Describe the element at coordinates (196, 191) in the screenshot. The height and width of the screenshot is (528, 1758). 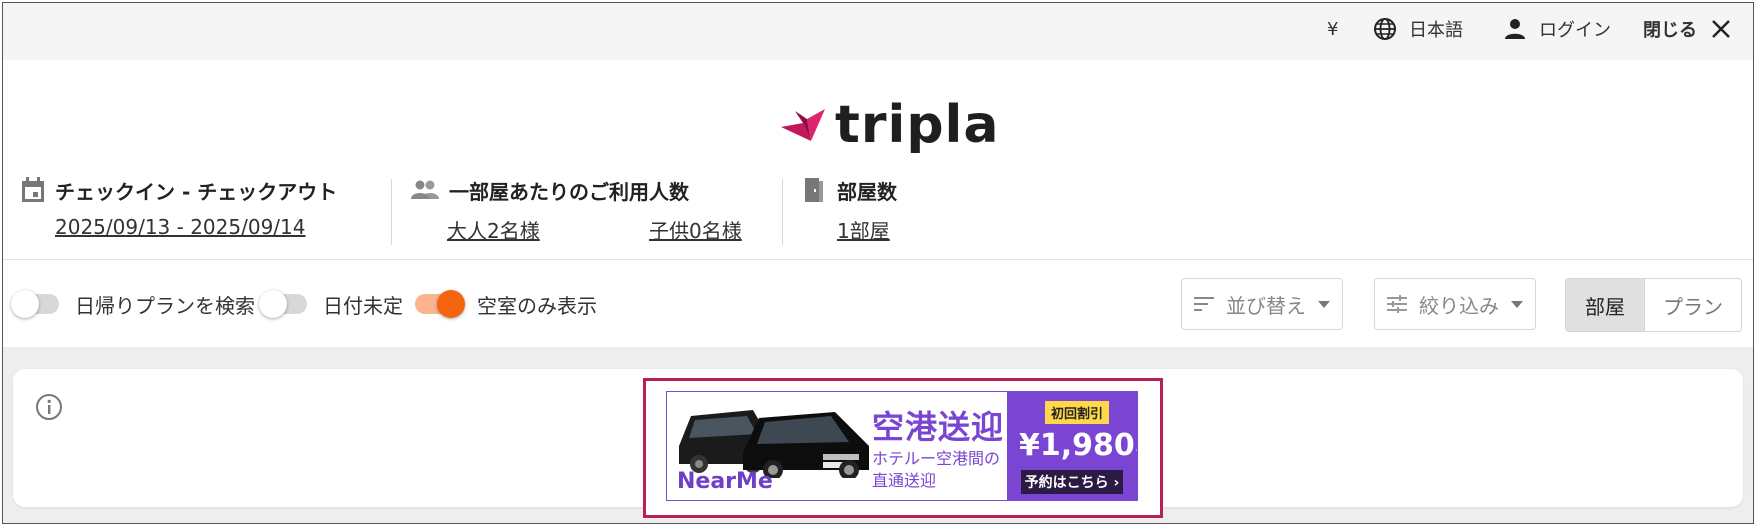
I see `date-range-label: チェックイン - チェックアウト` at that location.